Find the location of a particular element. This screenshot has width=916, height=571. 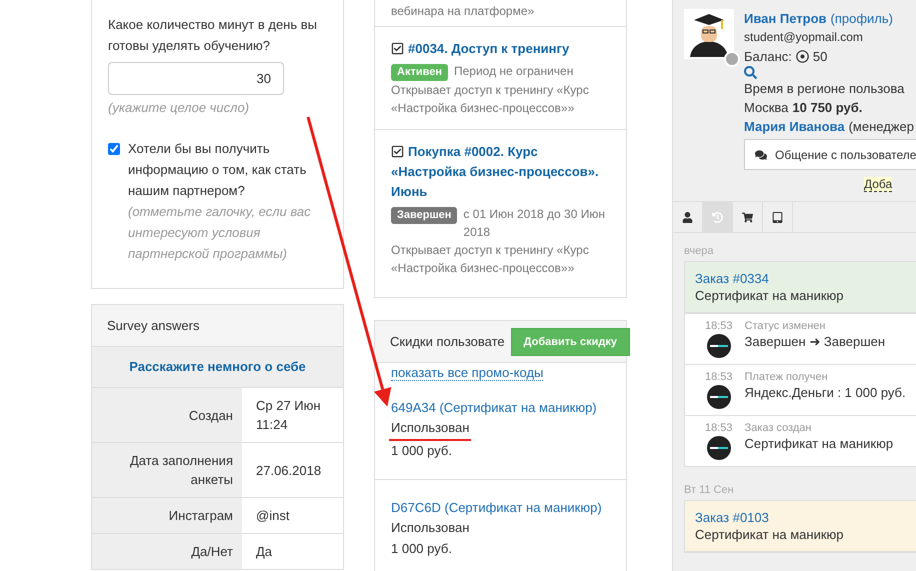

hint-text: (укажите целое число) is located at coordinates (179, 108).